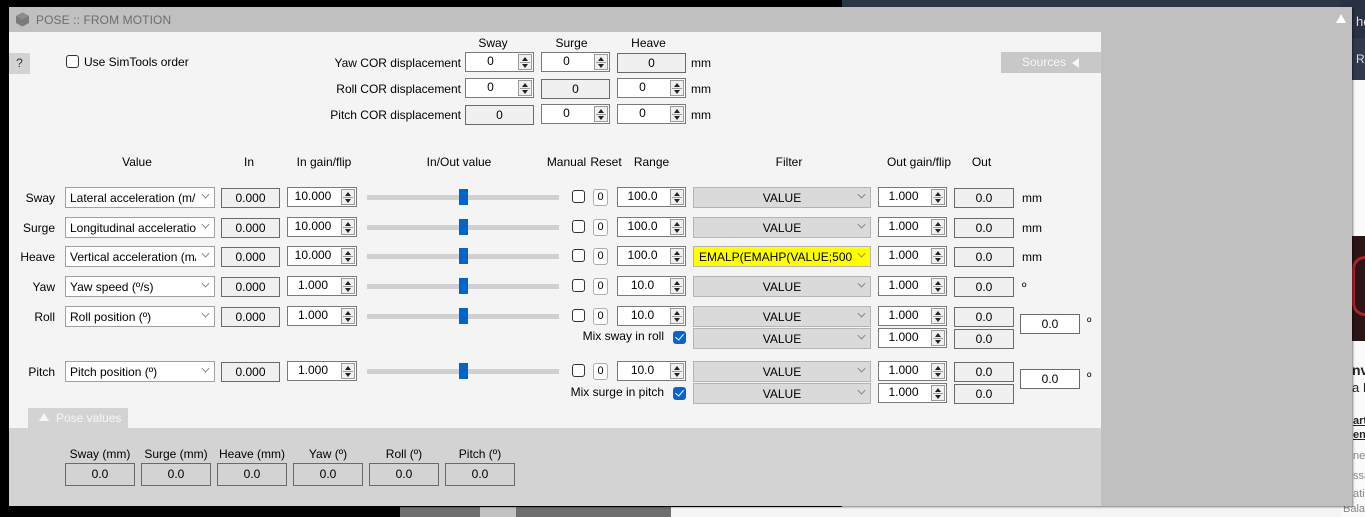 The width and height of the screenshot is (1365, 517). What do you see at coordinates (651, 286) in the screenshot?
I see `yaw-range-input: 10.0` at bounding box center [651, 286].